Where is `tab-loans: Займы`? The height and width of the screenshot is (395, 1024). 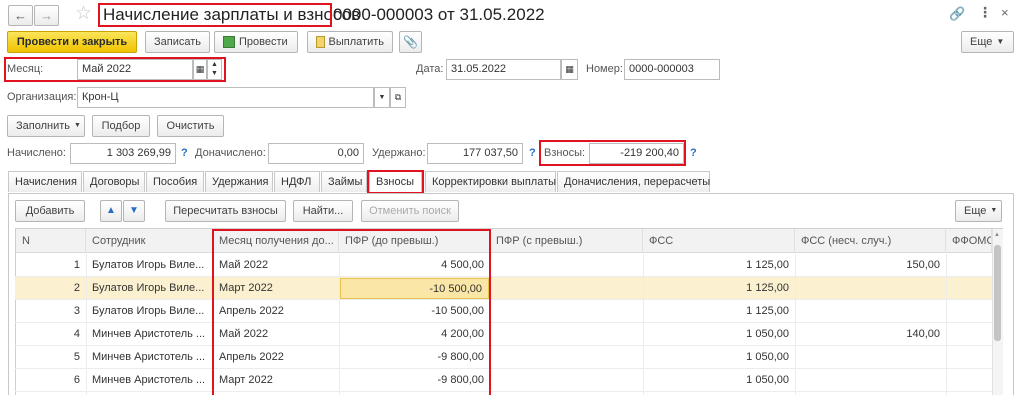
tab-loans: Займы is located at coordinates (344, 181).